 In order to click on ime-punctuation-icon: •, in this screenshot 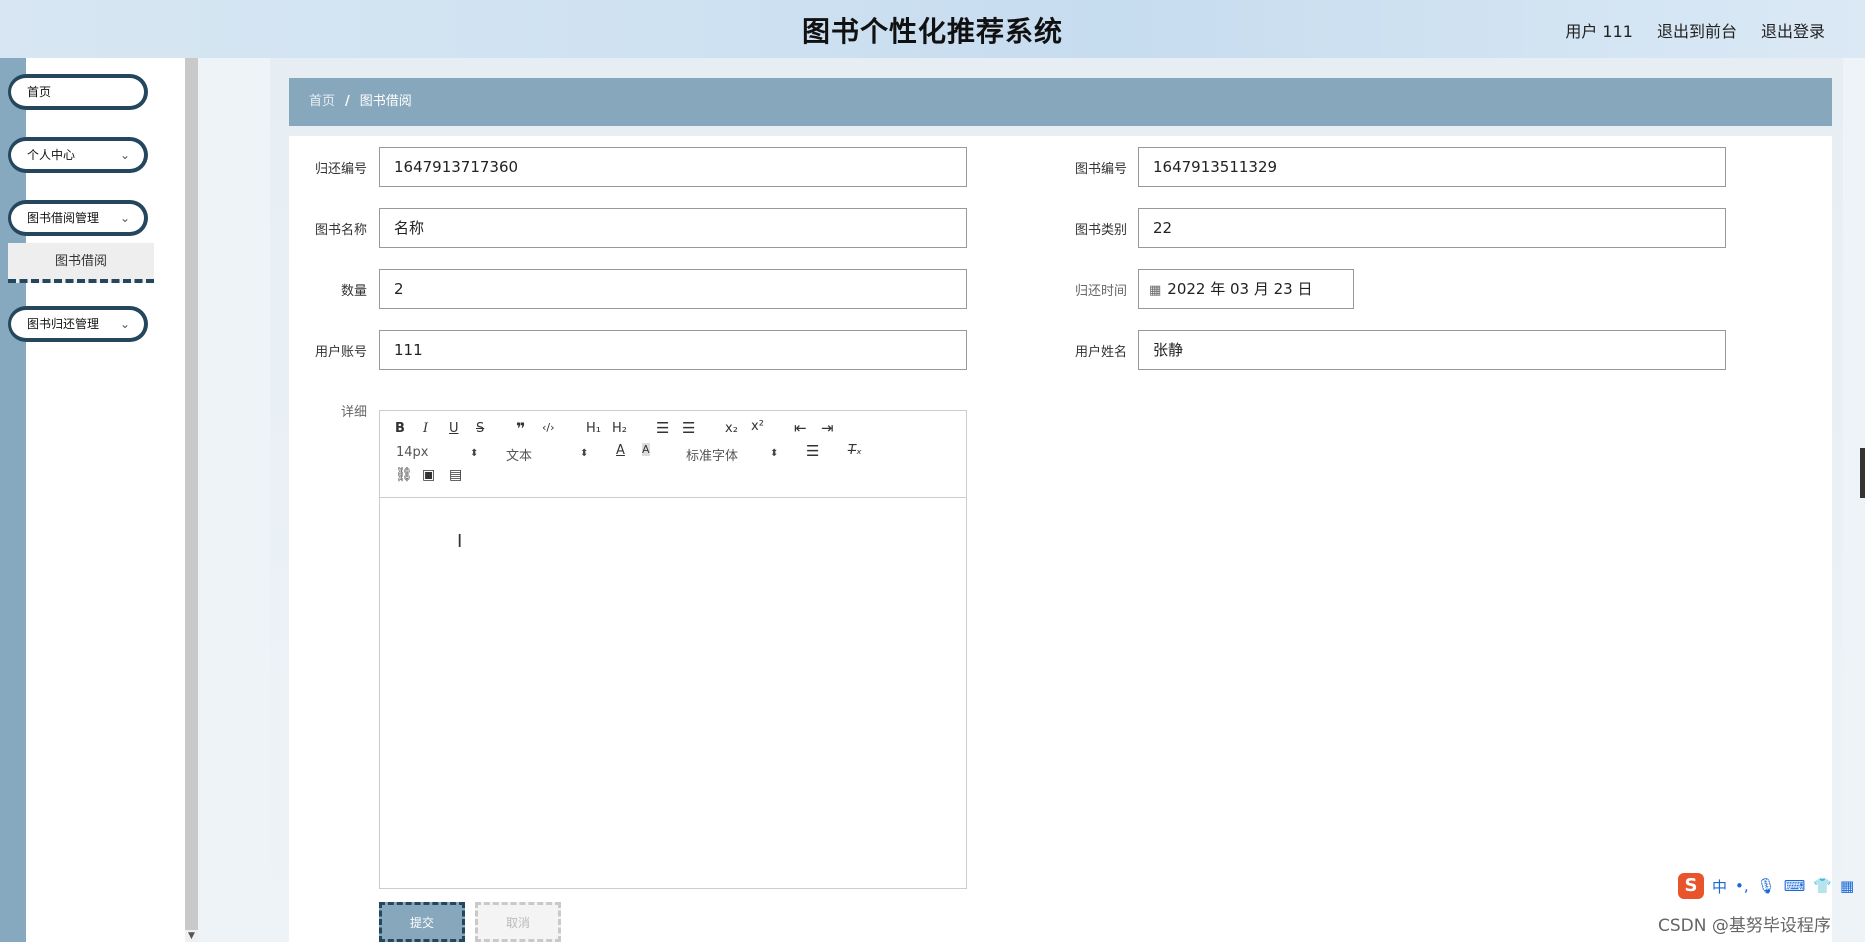, I will do `click(1742, 886)`.